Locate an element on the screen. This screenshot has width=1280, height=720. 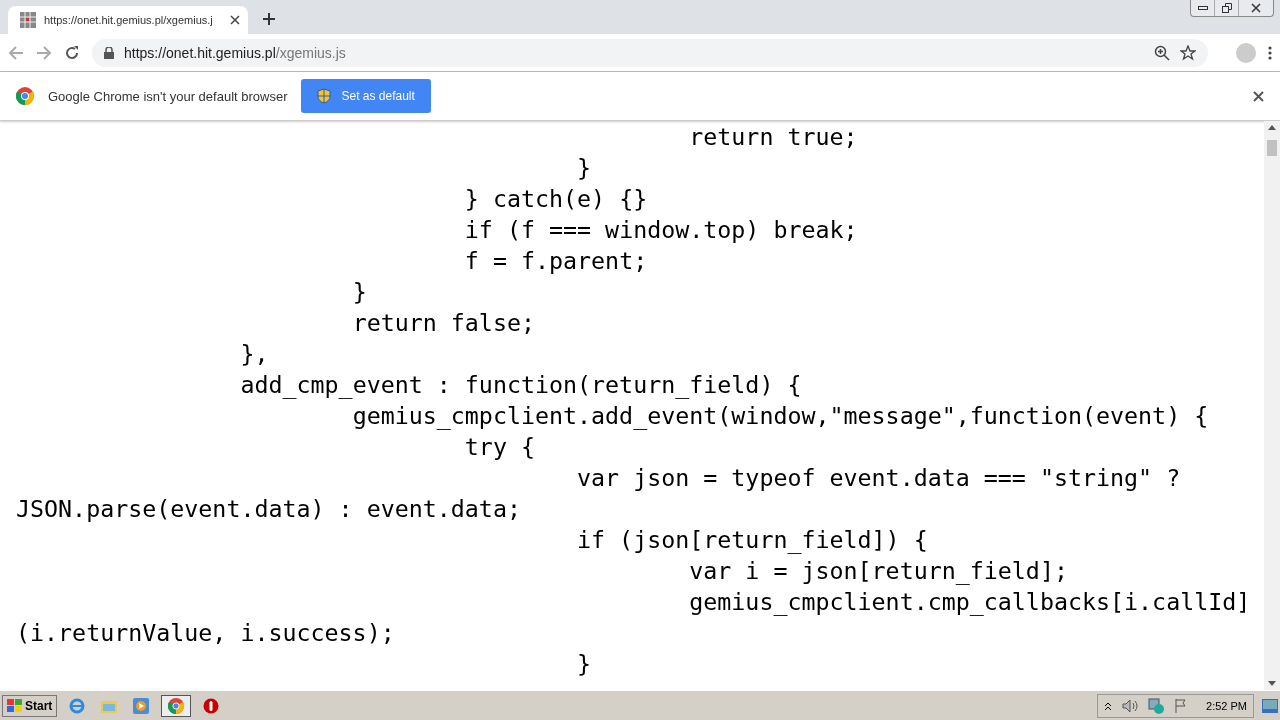
scrollbar is located at coordinates (1272, 405).